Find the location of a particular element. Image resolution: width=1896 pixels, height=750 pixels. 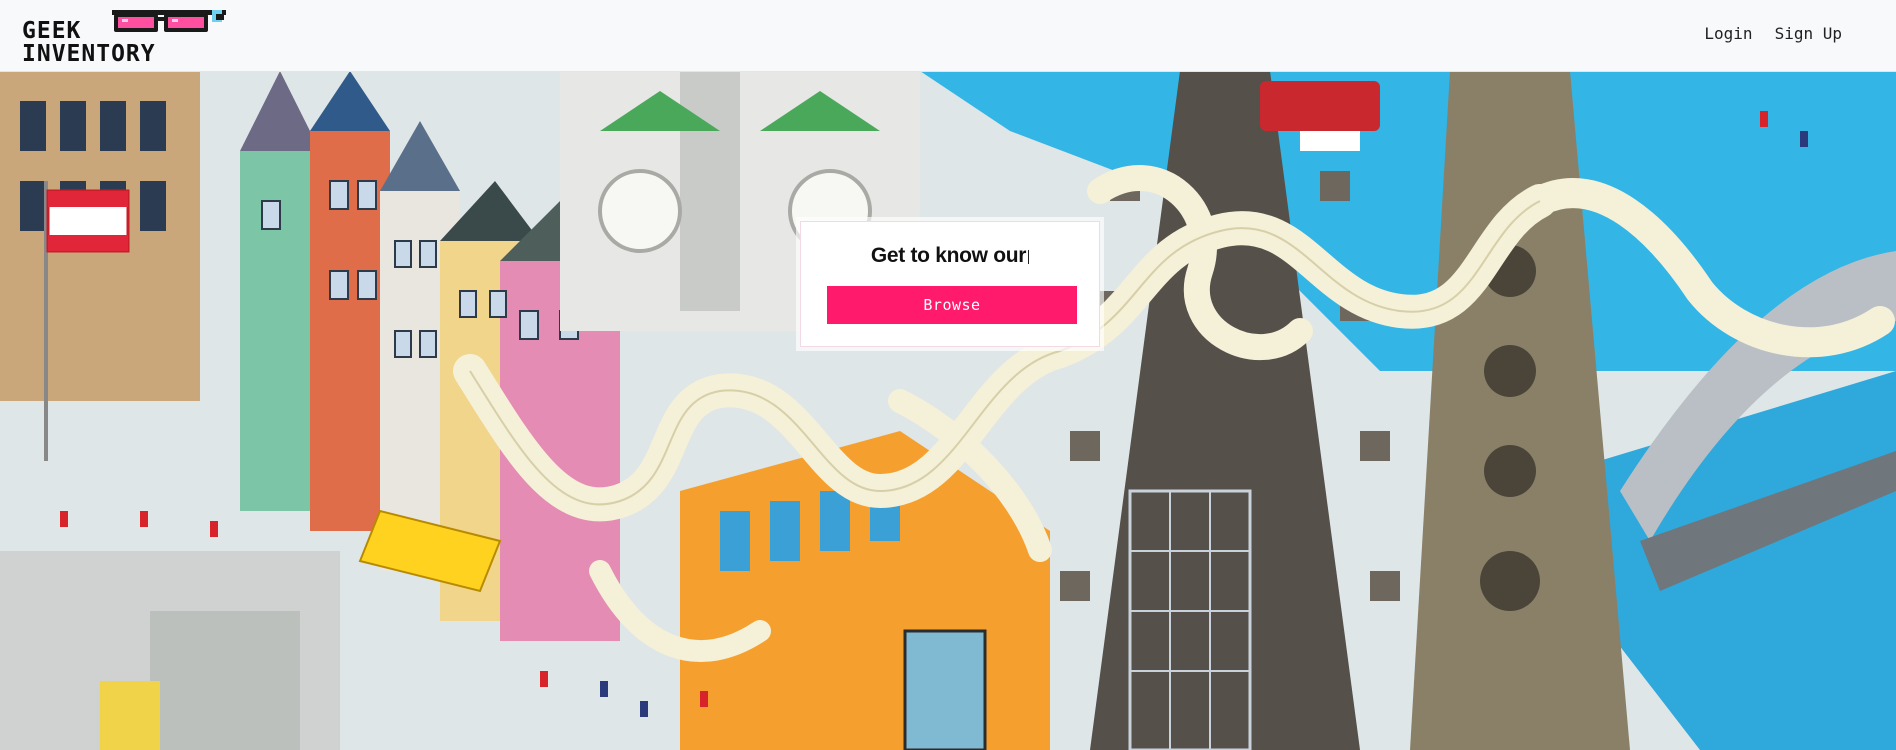

auth-nav: Login Sign Up is located at coordinates (1773, 33).